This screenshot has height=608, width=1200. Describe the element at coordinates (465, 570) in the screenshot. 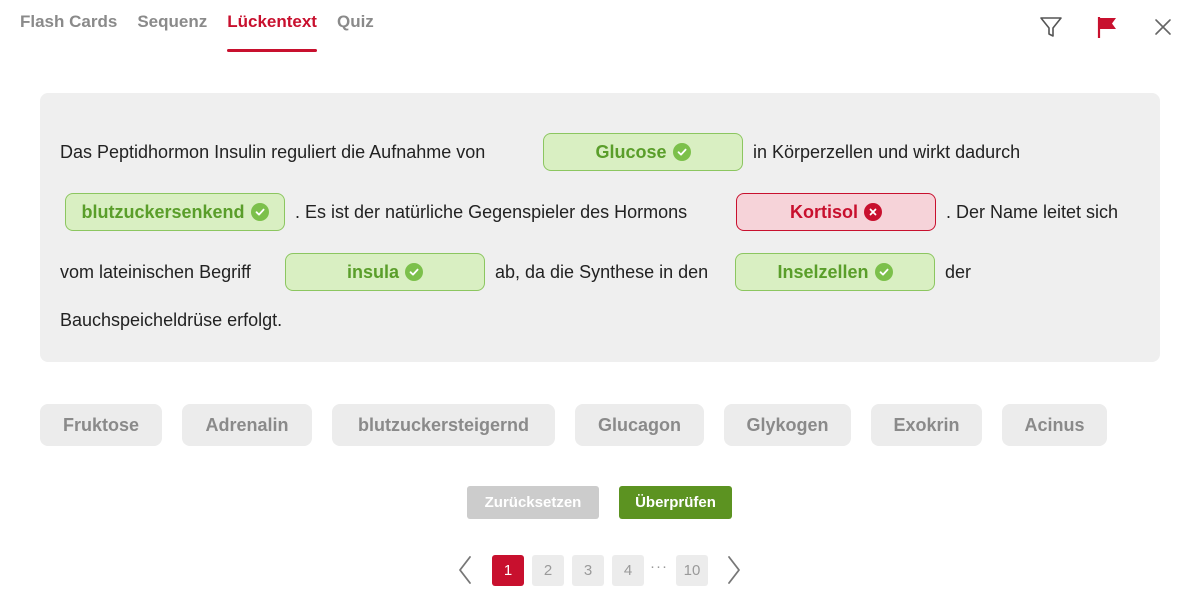

I see `chevron-left-icon` at that location.